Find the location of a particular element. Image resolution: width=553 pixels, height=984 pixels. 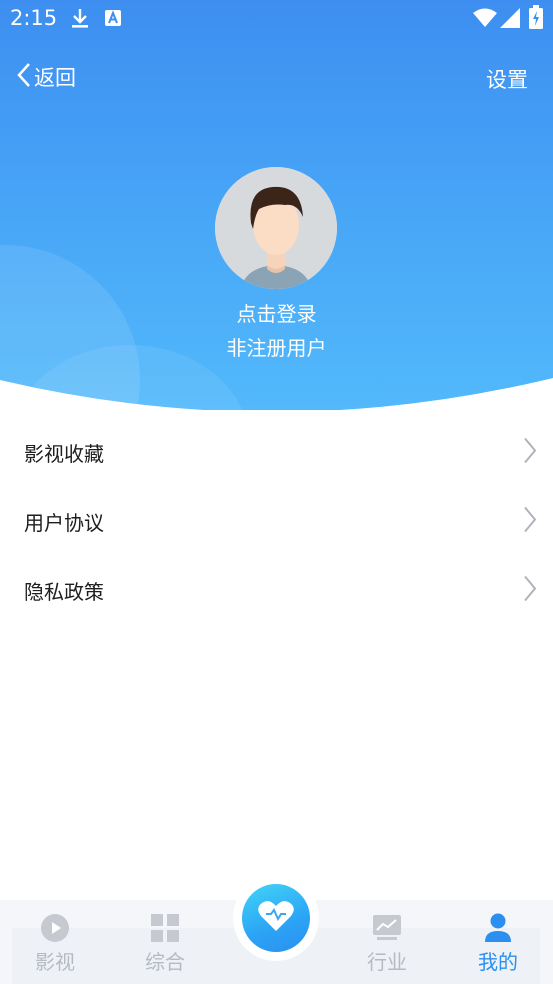

wifi-icon is located at coordinates (485, 20).